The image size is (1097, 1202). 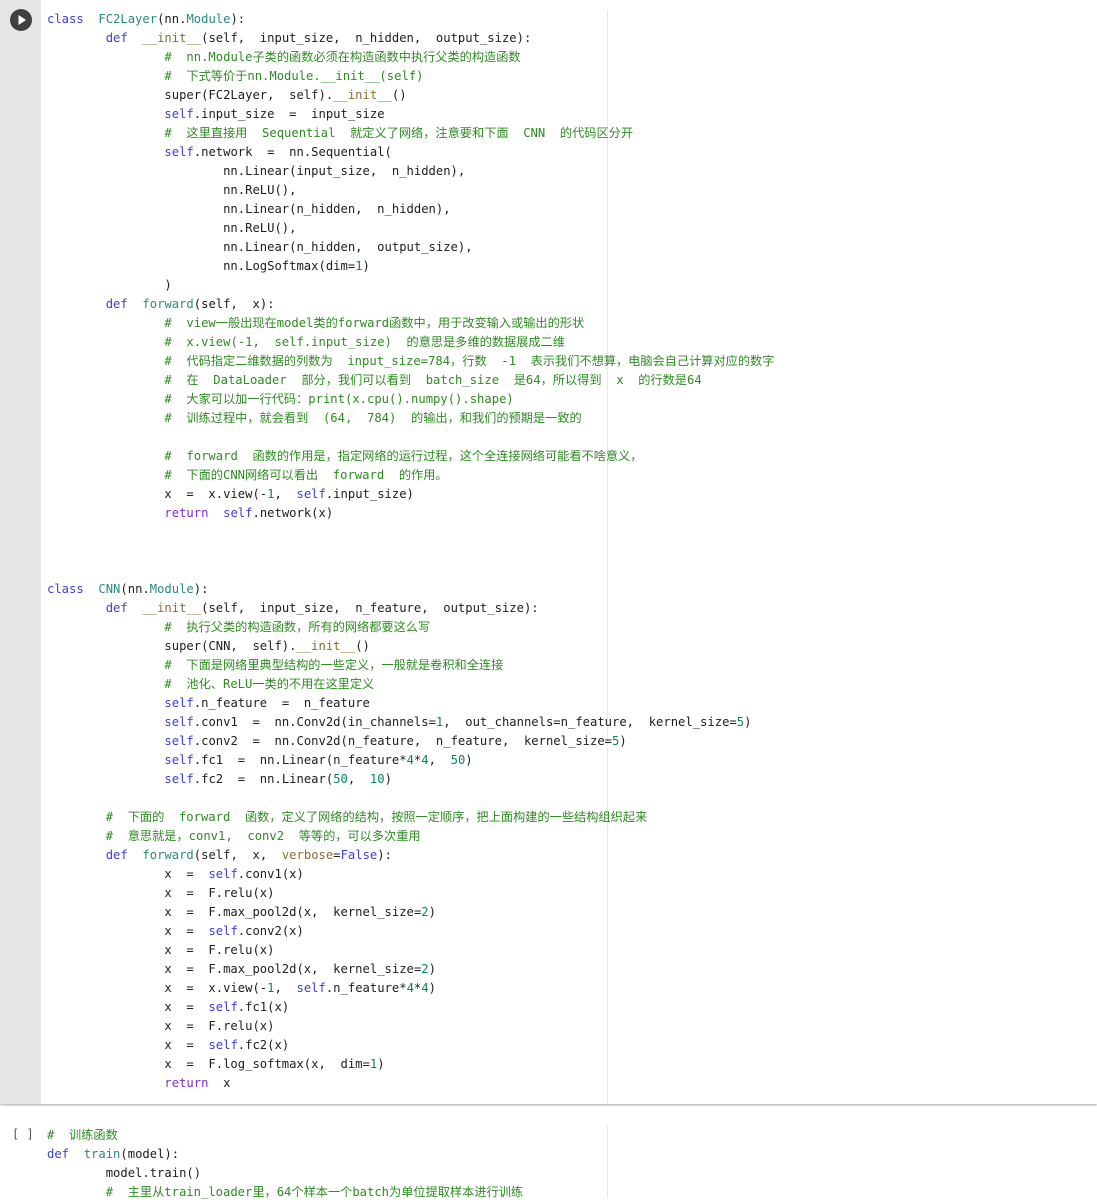 I want to click on code-token: Module, so click(x=171, y=589).